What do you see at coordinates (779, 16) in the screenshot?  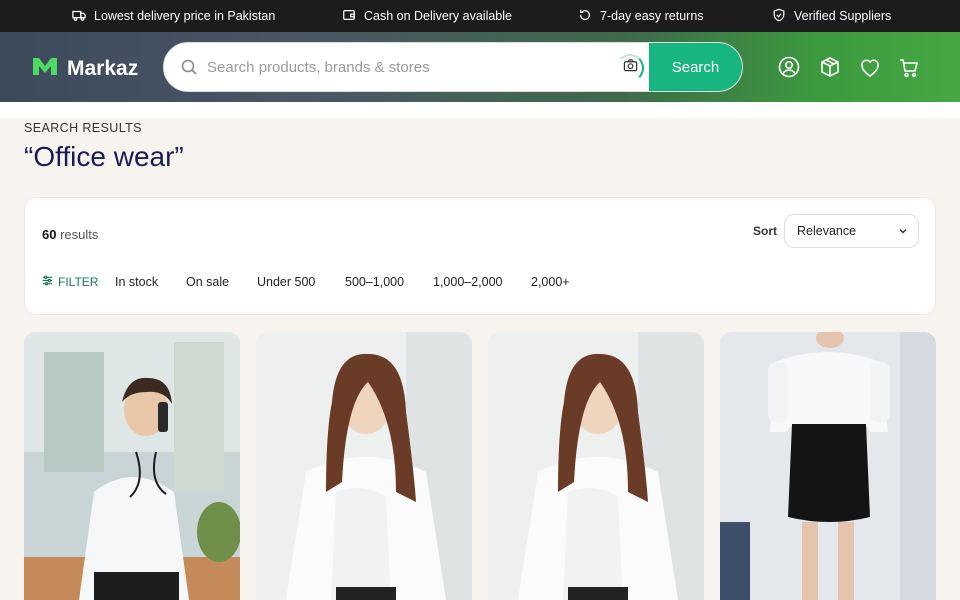 I see `shield-icon` at bounding box center [779, 16].